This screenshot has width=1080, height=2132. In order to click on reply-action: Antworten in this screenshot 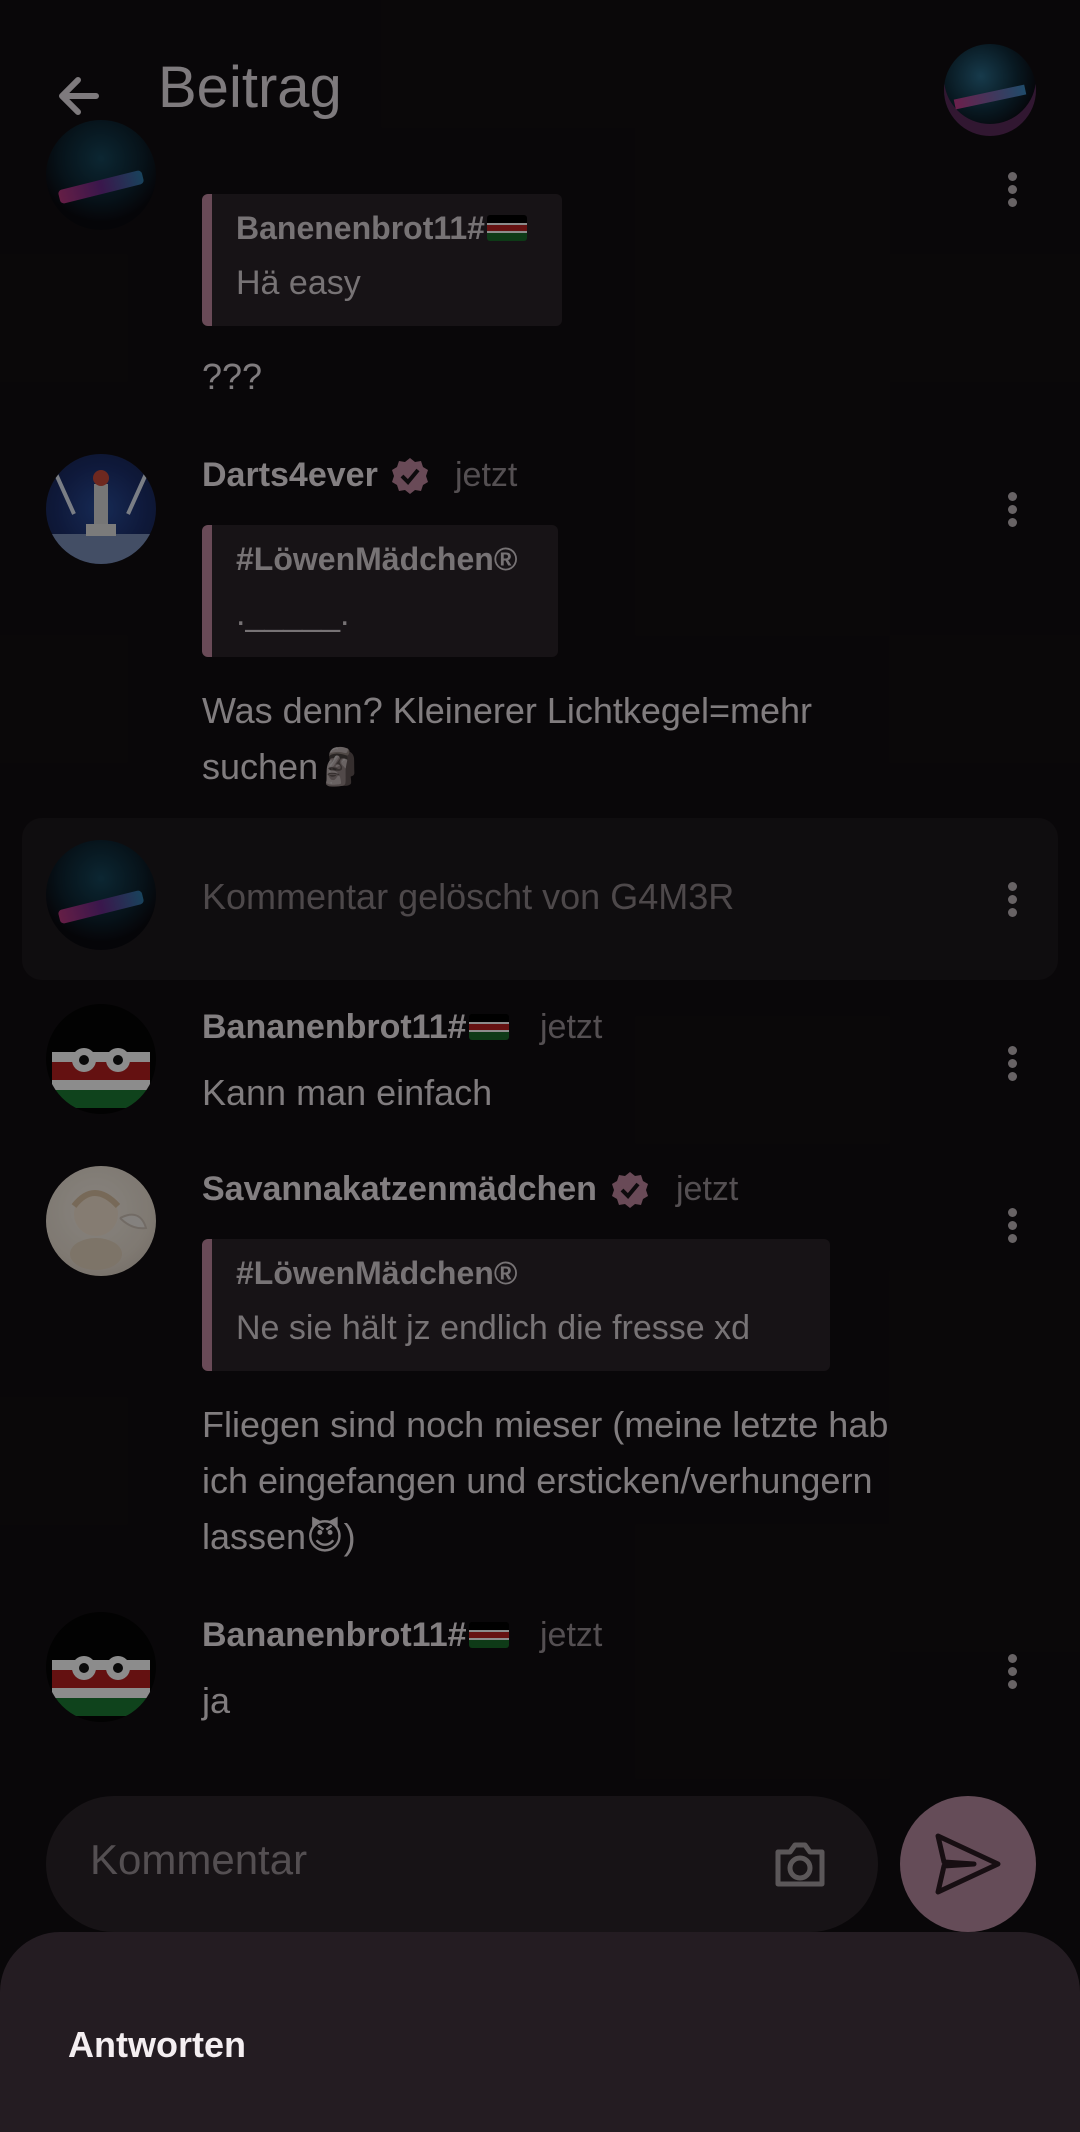, I will do `click(157, 2045)`.